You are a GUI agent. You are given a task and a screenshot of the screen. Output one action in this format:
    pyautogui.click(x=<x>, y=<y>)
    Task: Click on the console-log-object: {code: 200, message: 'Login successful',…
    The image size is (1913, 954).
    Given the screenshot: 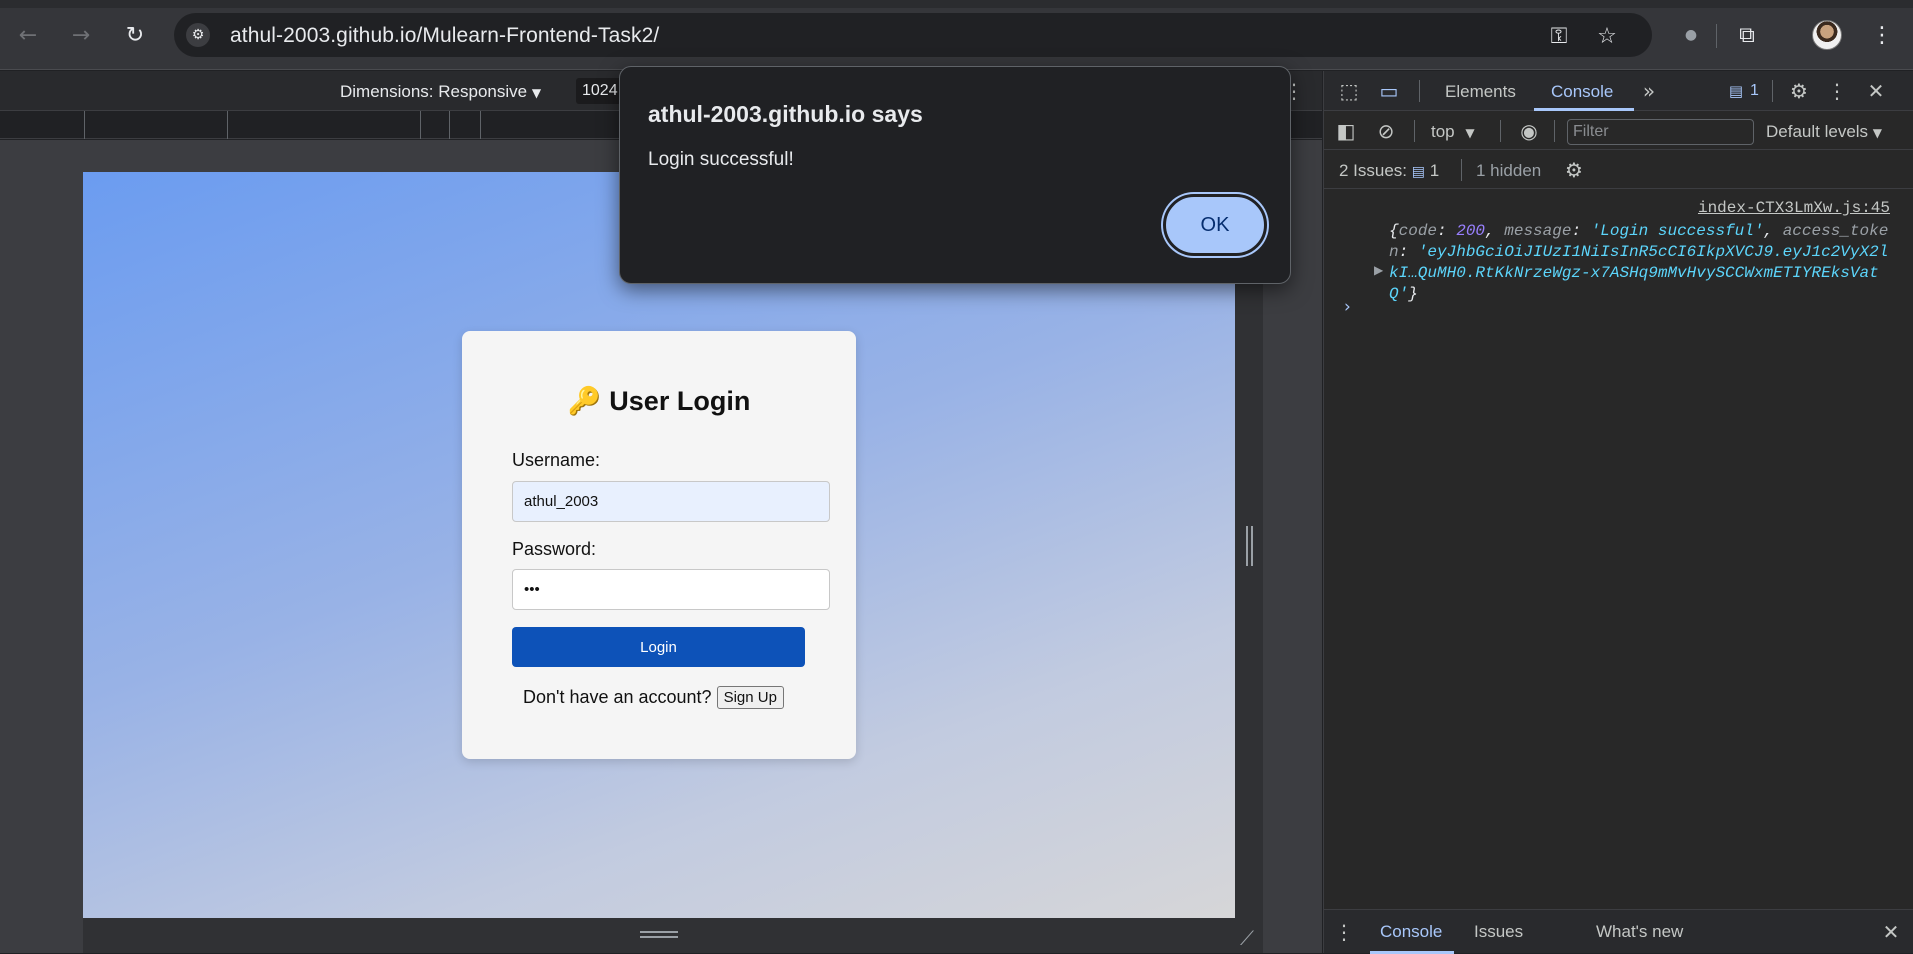 What is the action you would take?
    pyautogui.click(x=1639, y=263)
    